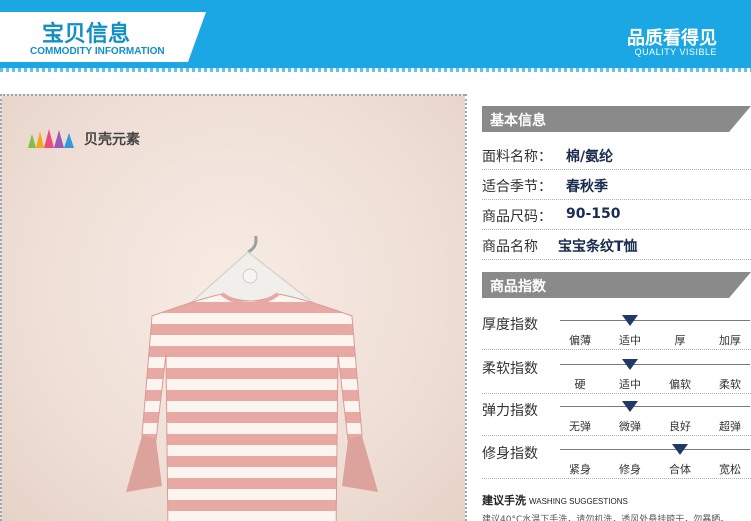 Image resolution: width=751 pixels, height=521 pixels. I want to click on index-options: 偏薄 适中 厚 加厚, so click(655, 340).